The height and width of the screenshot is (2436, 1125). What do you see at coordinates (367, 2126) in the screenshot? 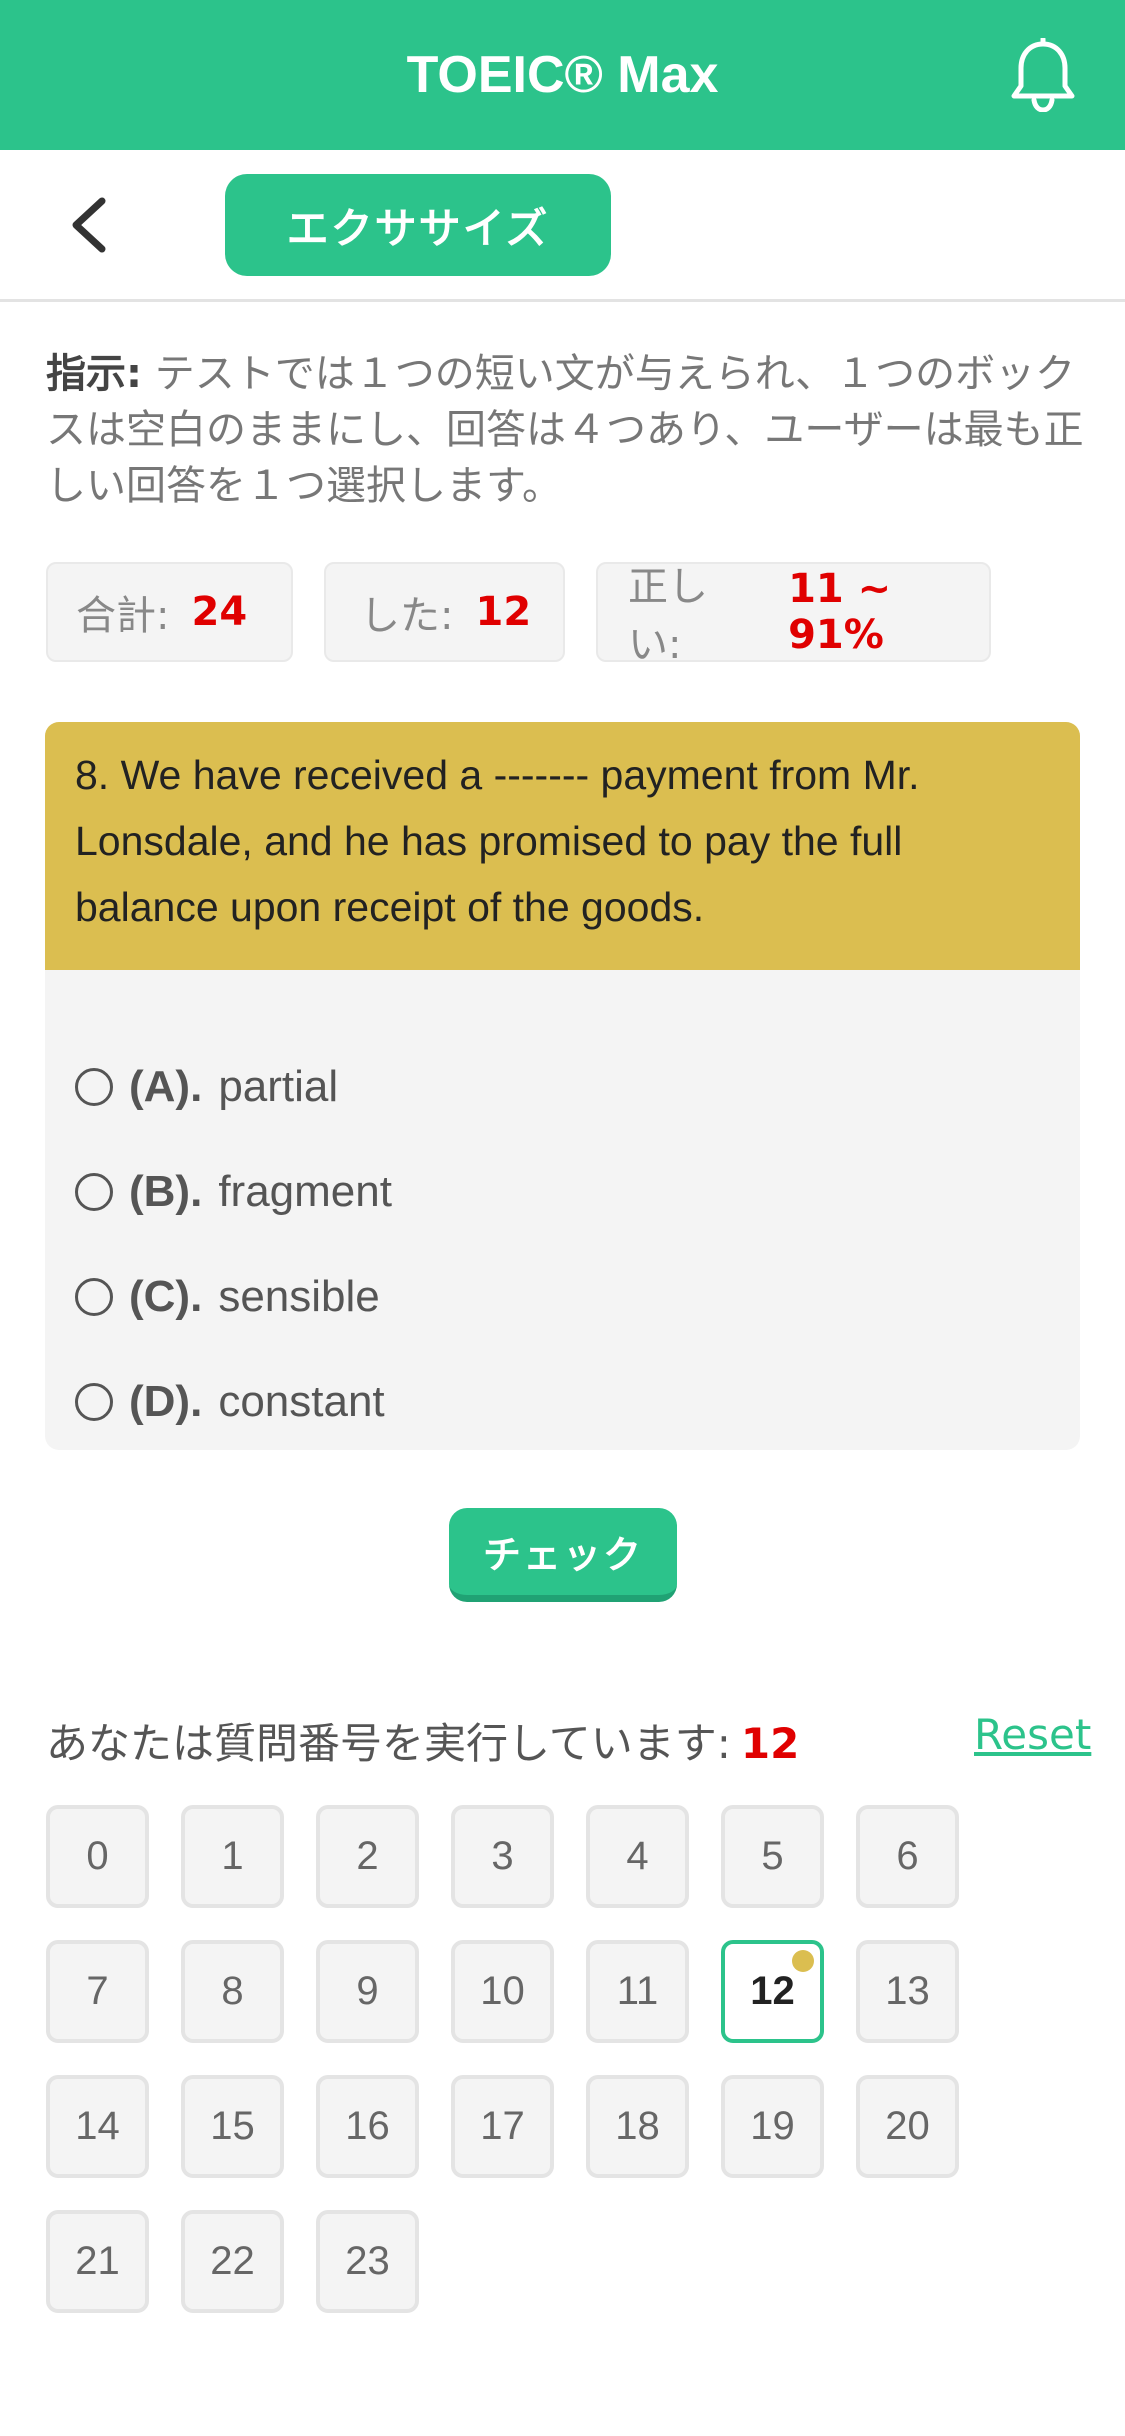
I see `question-number-button: 16` at bounding box center [367, 2126].